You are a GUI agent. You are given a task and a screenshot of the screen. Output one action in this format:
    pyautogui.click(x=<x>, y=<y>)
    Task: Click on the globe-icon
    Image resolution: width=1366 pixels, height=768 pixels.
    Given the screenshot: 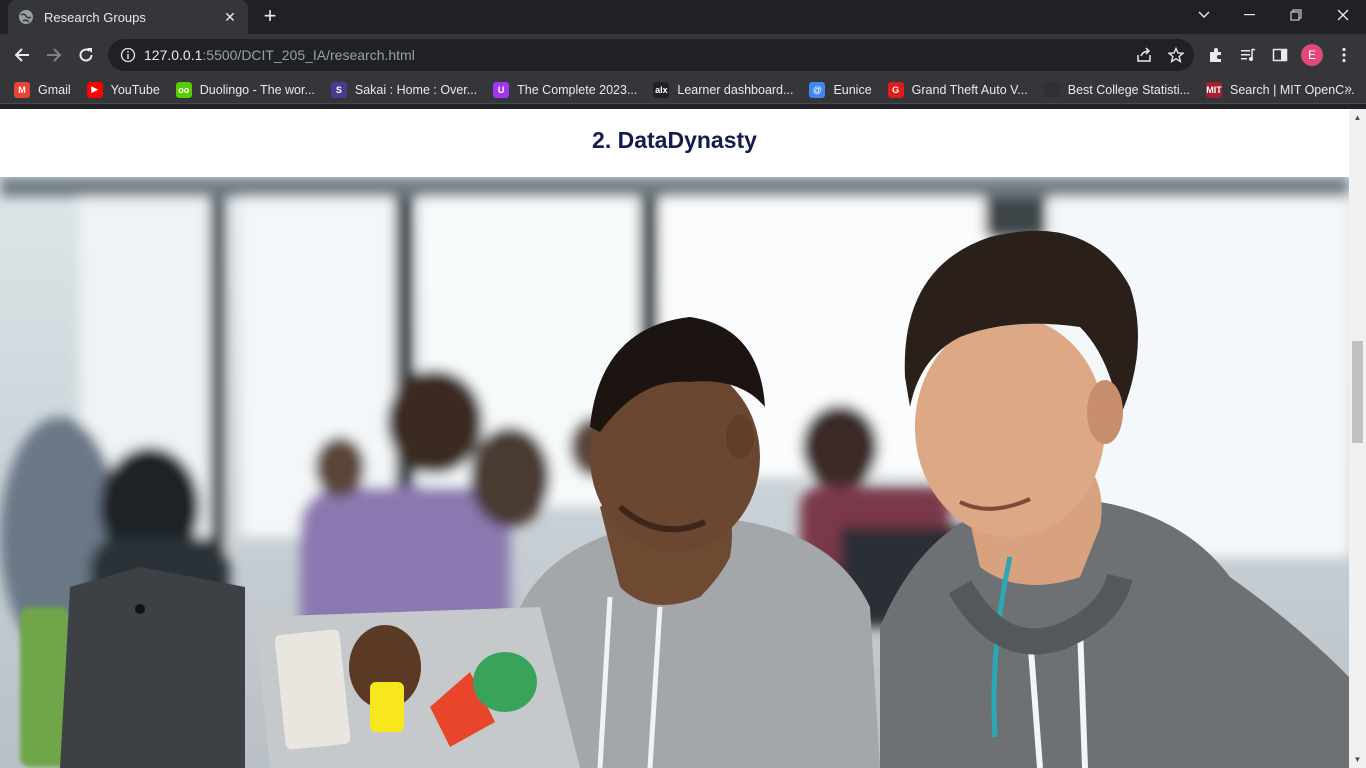 What is the action you would take?
    pyautogui.click(x=26, y=17)
    